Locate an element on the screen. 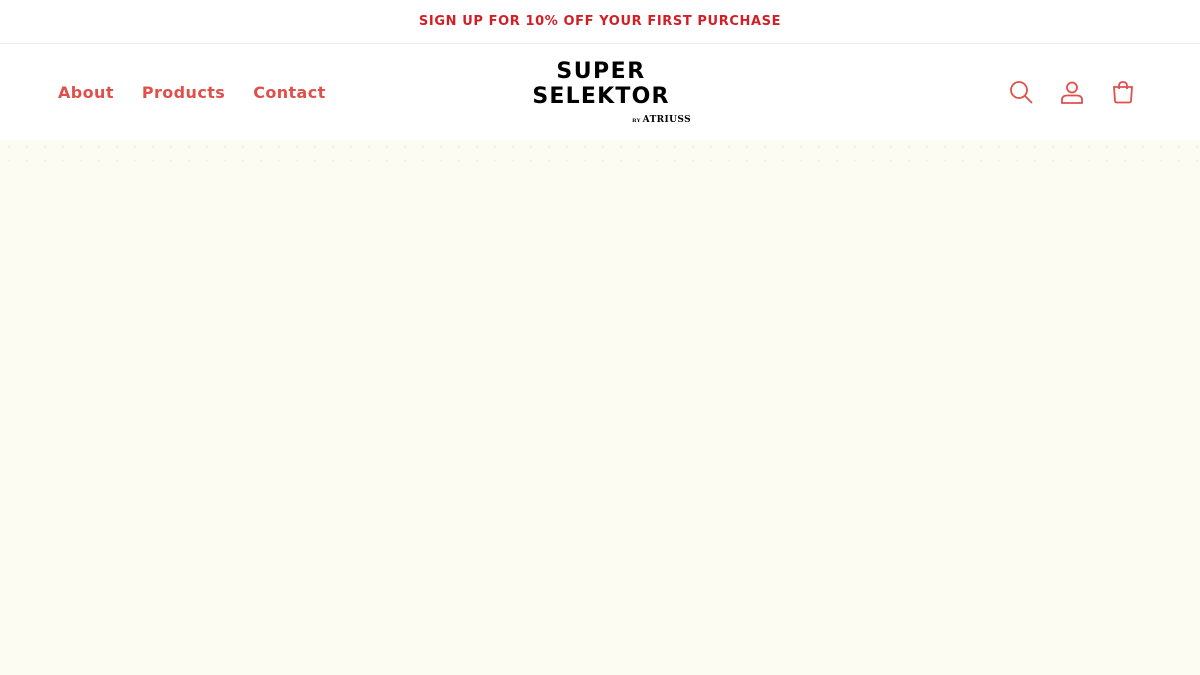 The width and height of the screenshot is (1200, 675). logo-line-super: SUPER is located at coordinates (601, 71).